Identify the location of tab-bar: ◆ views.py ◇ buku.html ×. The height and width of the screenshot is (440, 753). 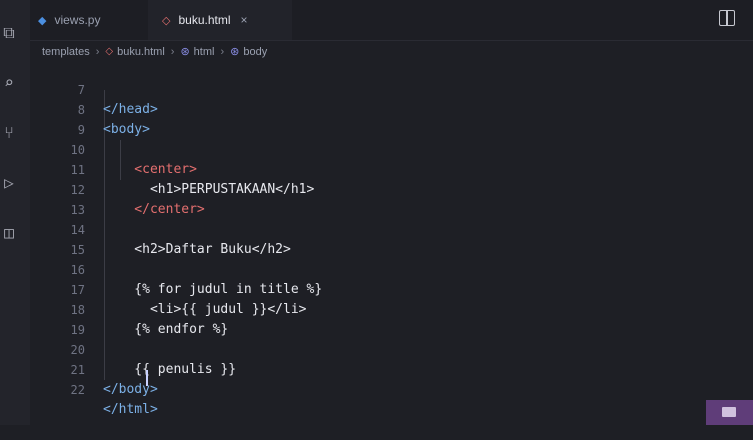
(391, 20).